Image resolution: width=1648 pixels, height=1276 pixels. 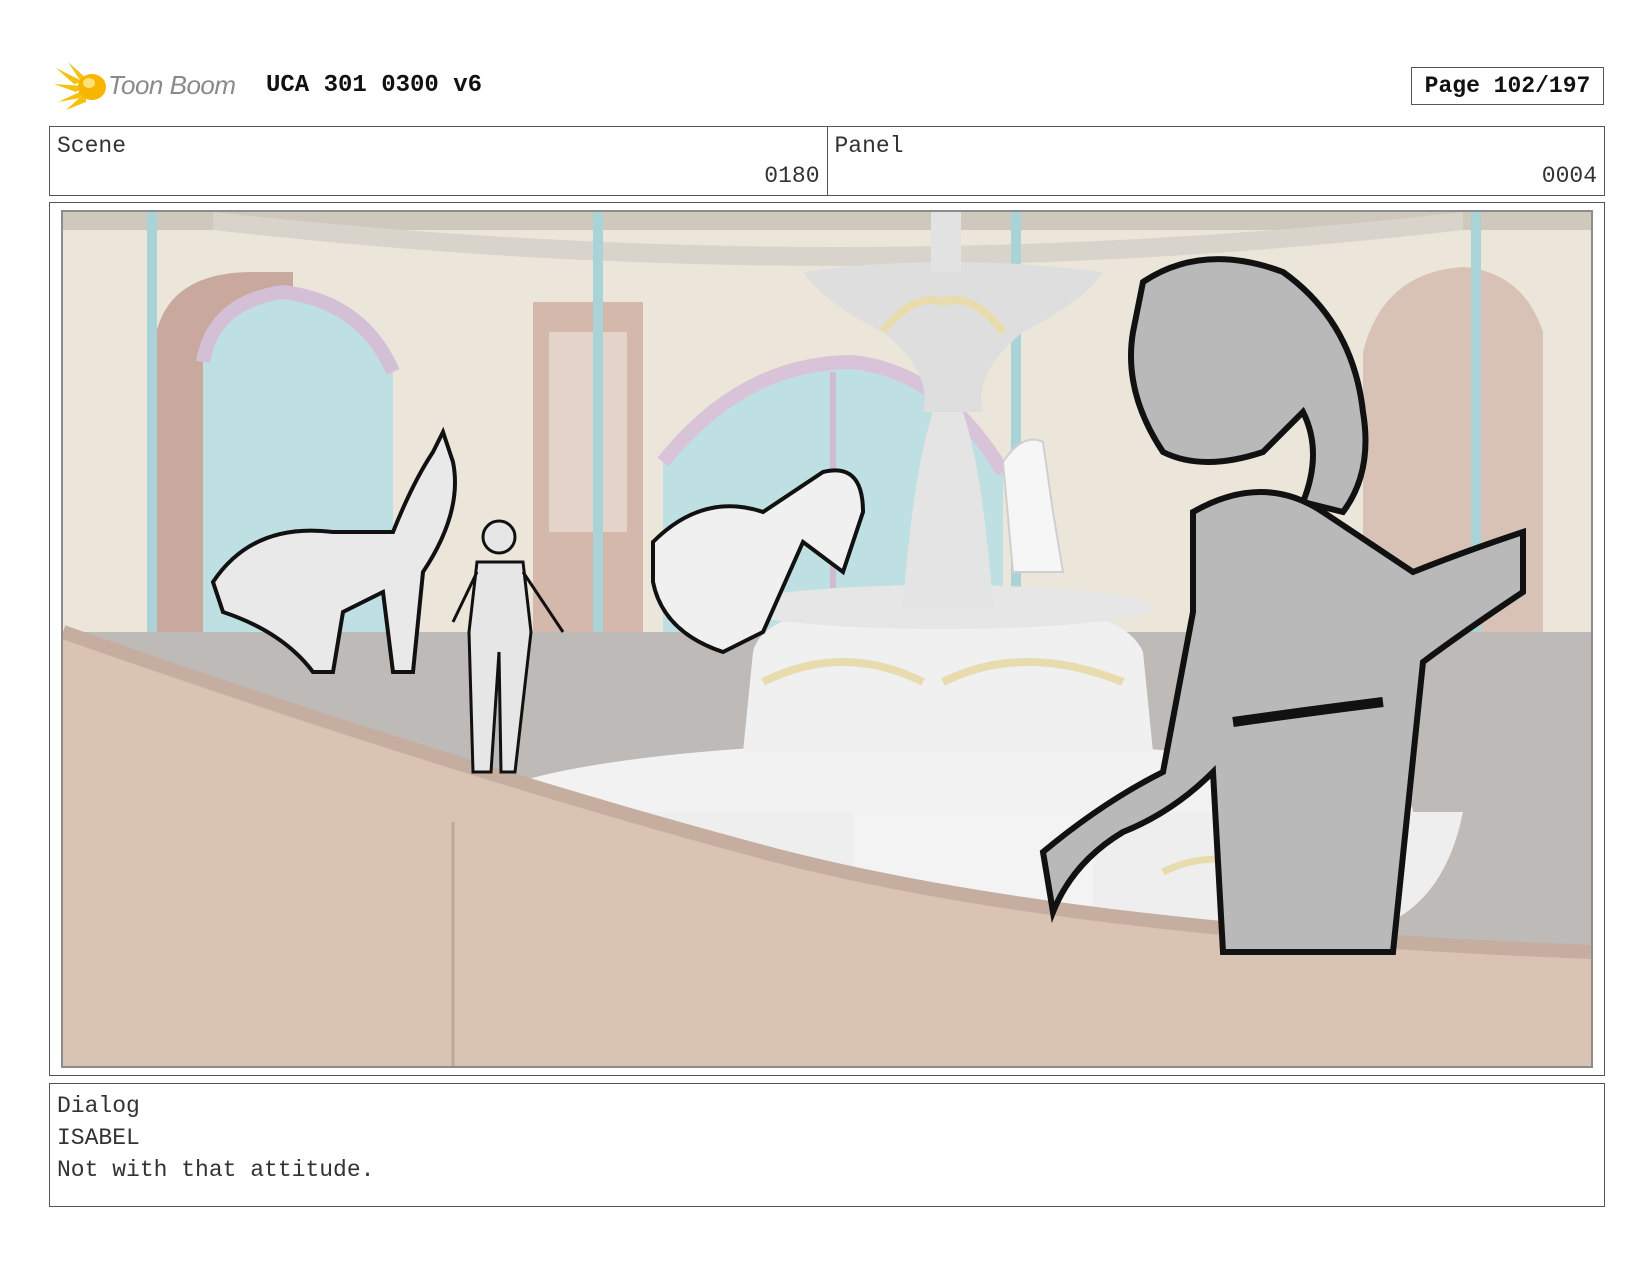 What do you see at coordinates (98, 1138) in the screenshot?
I see `dialog-character: ISABEL` at bounding box center [98, 1138].